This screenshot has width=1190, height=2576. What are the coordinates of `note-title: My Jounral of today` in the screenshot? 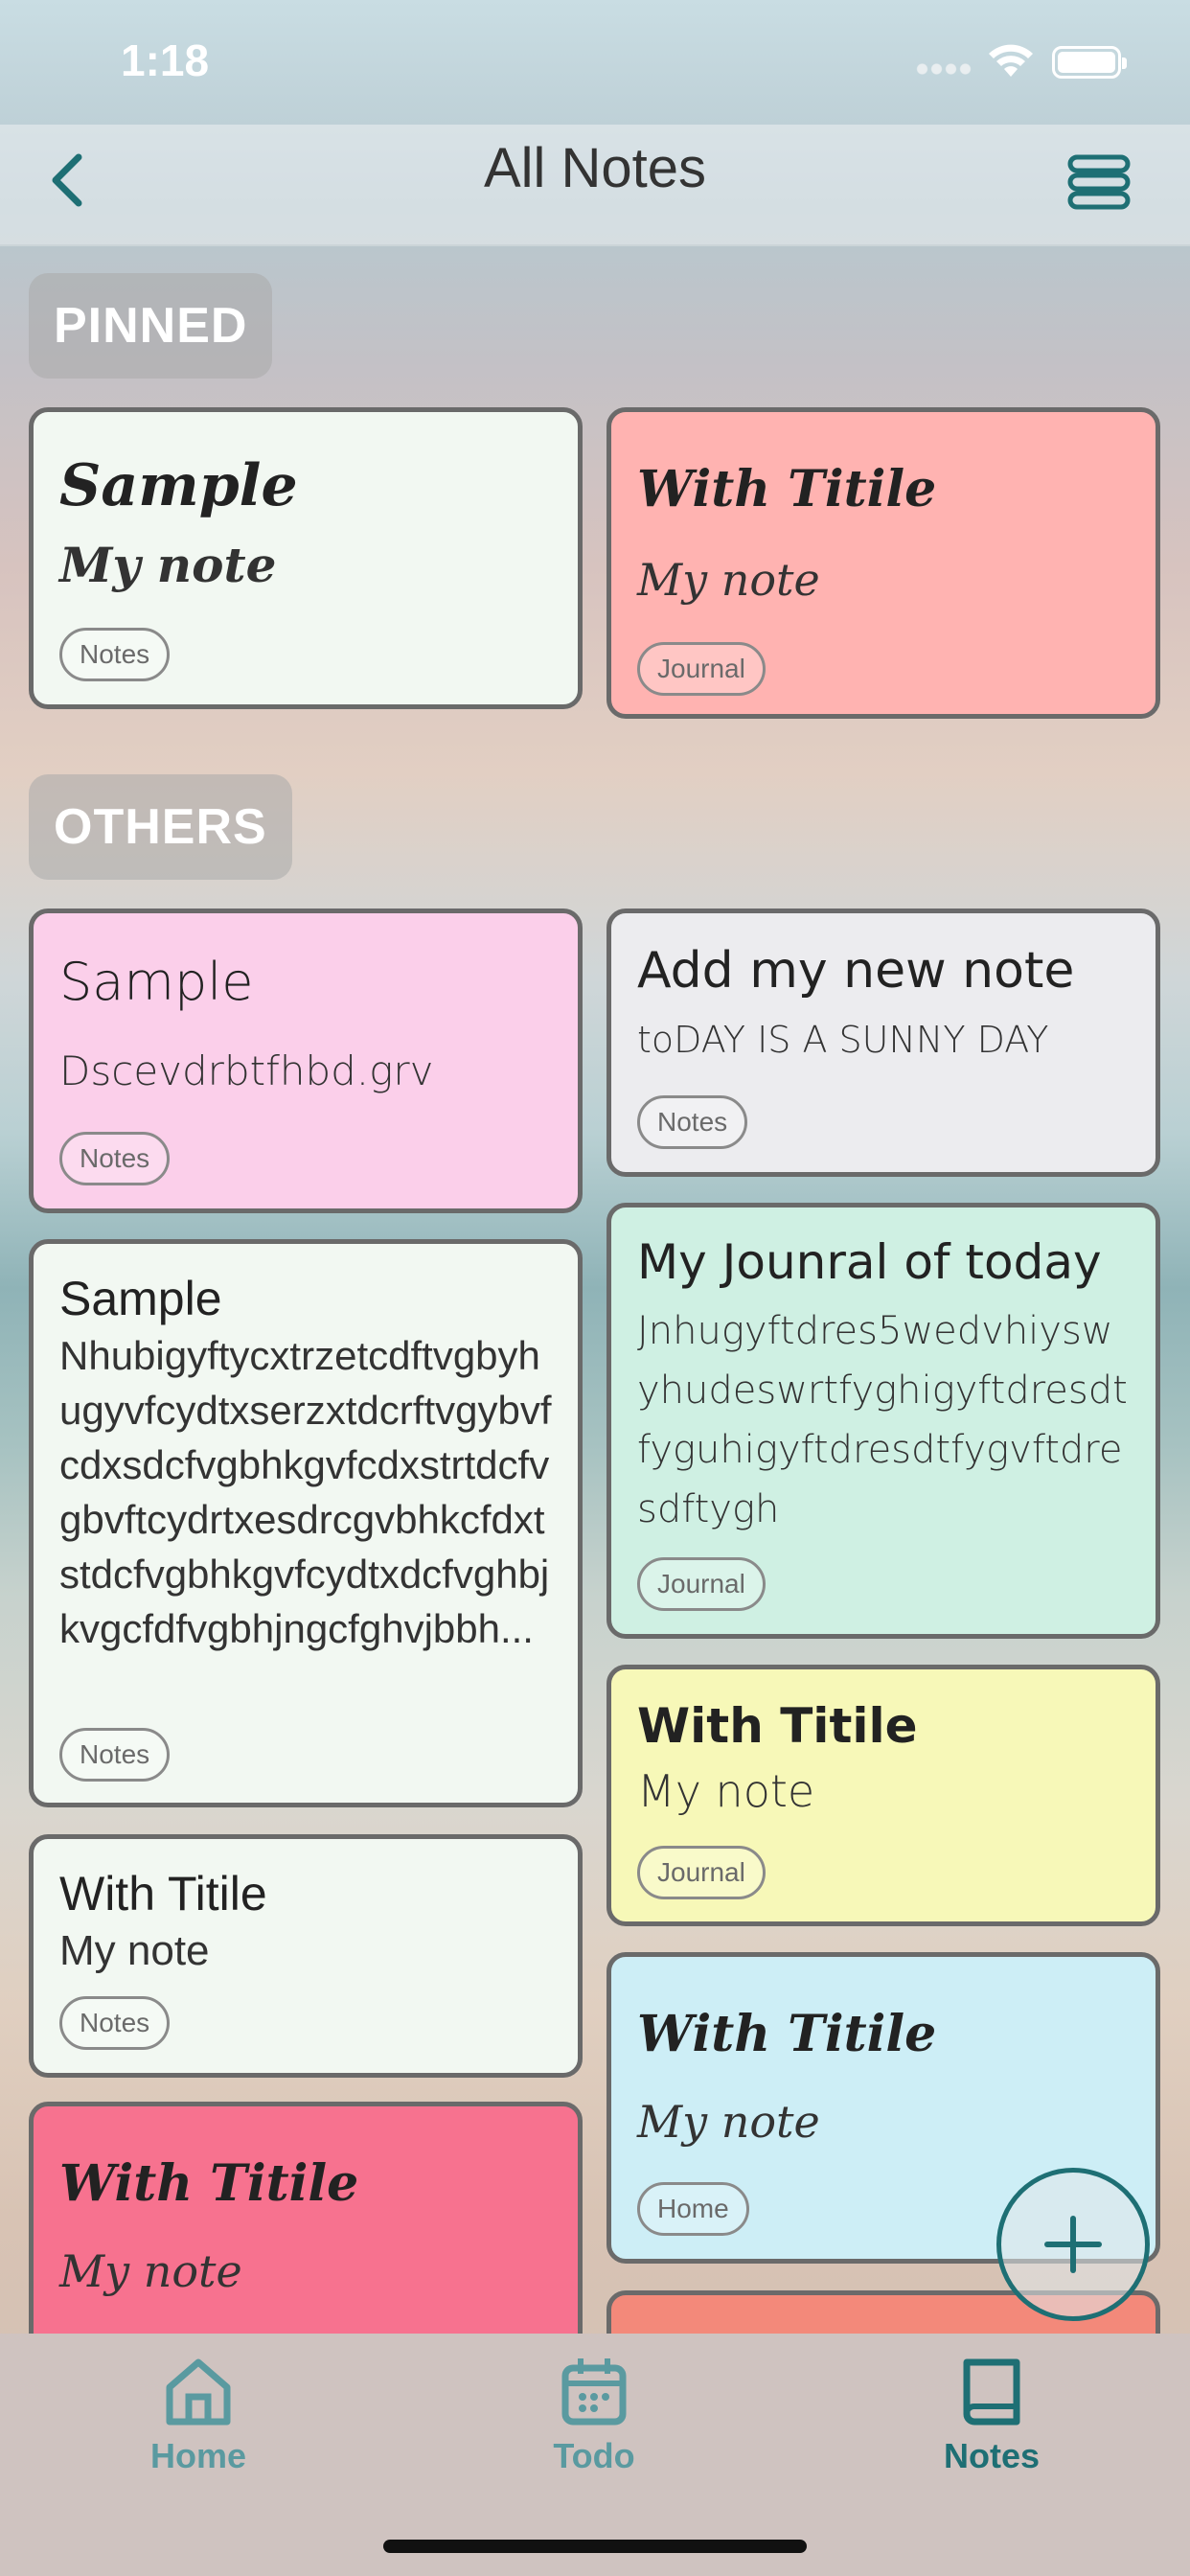 It's located at (870, 1262).